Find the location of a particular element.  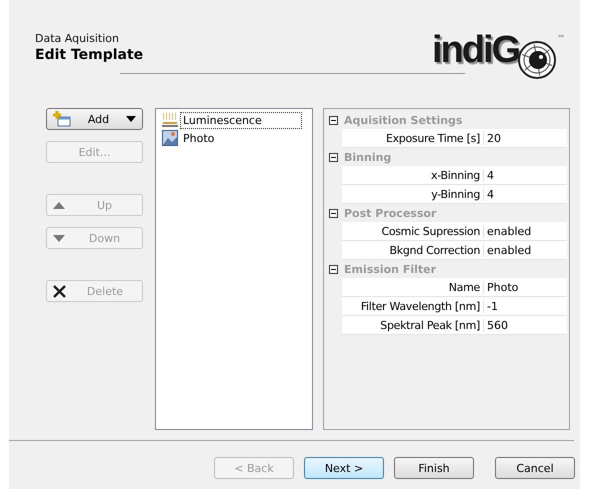

delete-x-icon is located at coordinates (59, 291).